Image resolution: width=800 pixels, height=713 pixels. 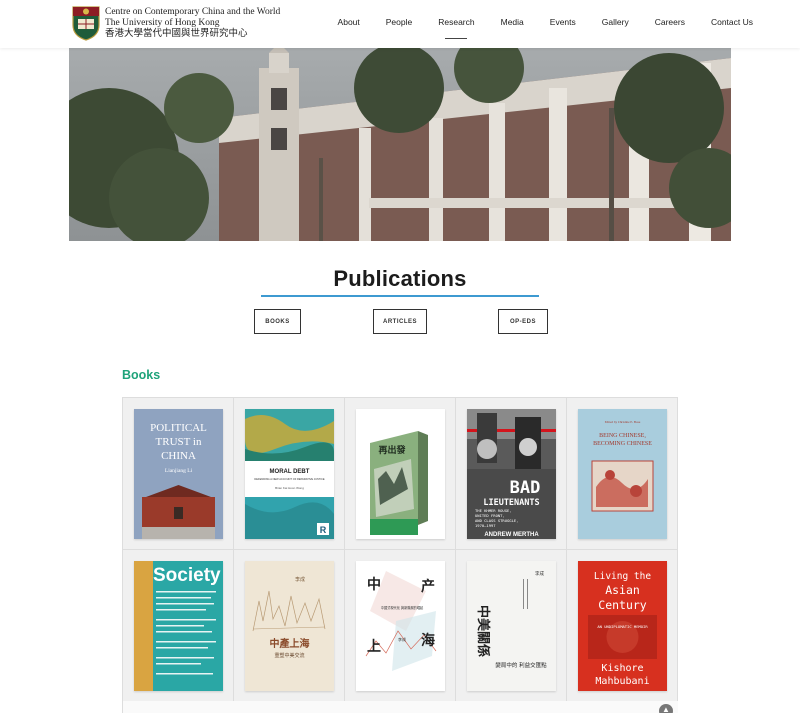 I want to click on cover-title: Society, so click(x=187, y=575).